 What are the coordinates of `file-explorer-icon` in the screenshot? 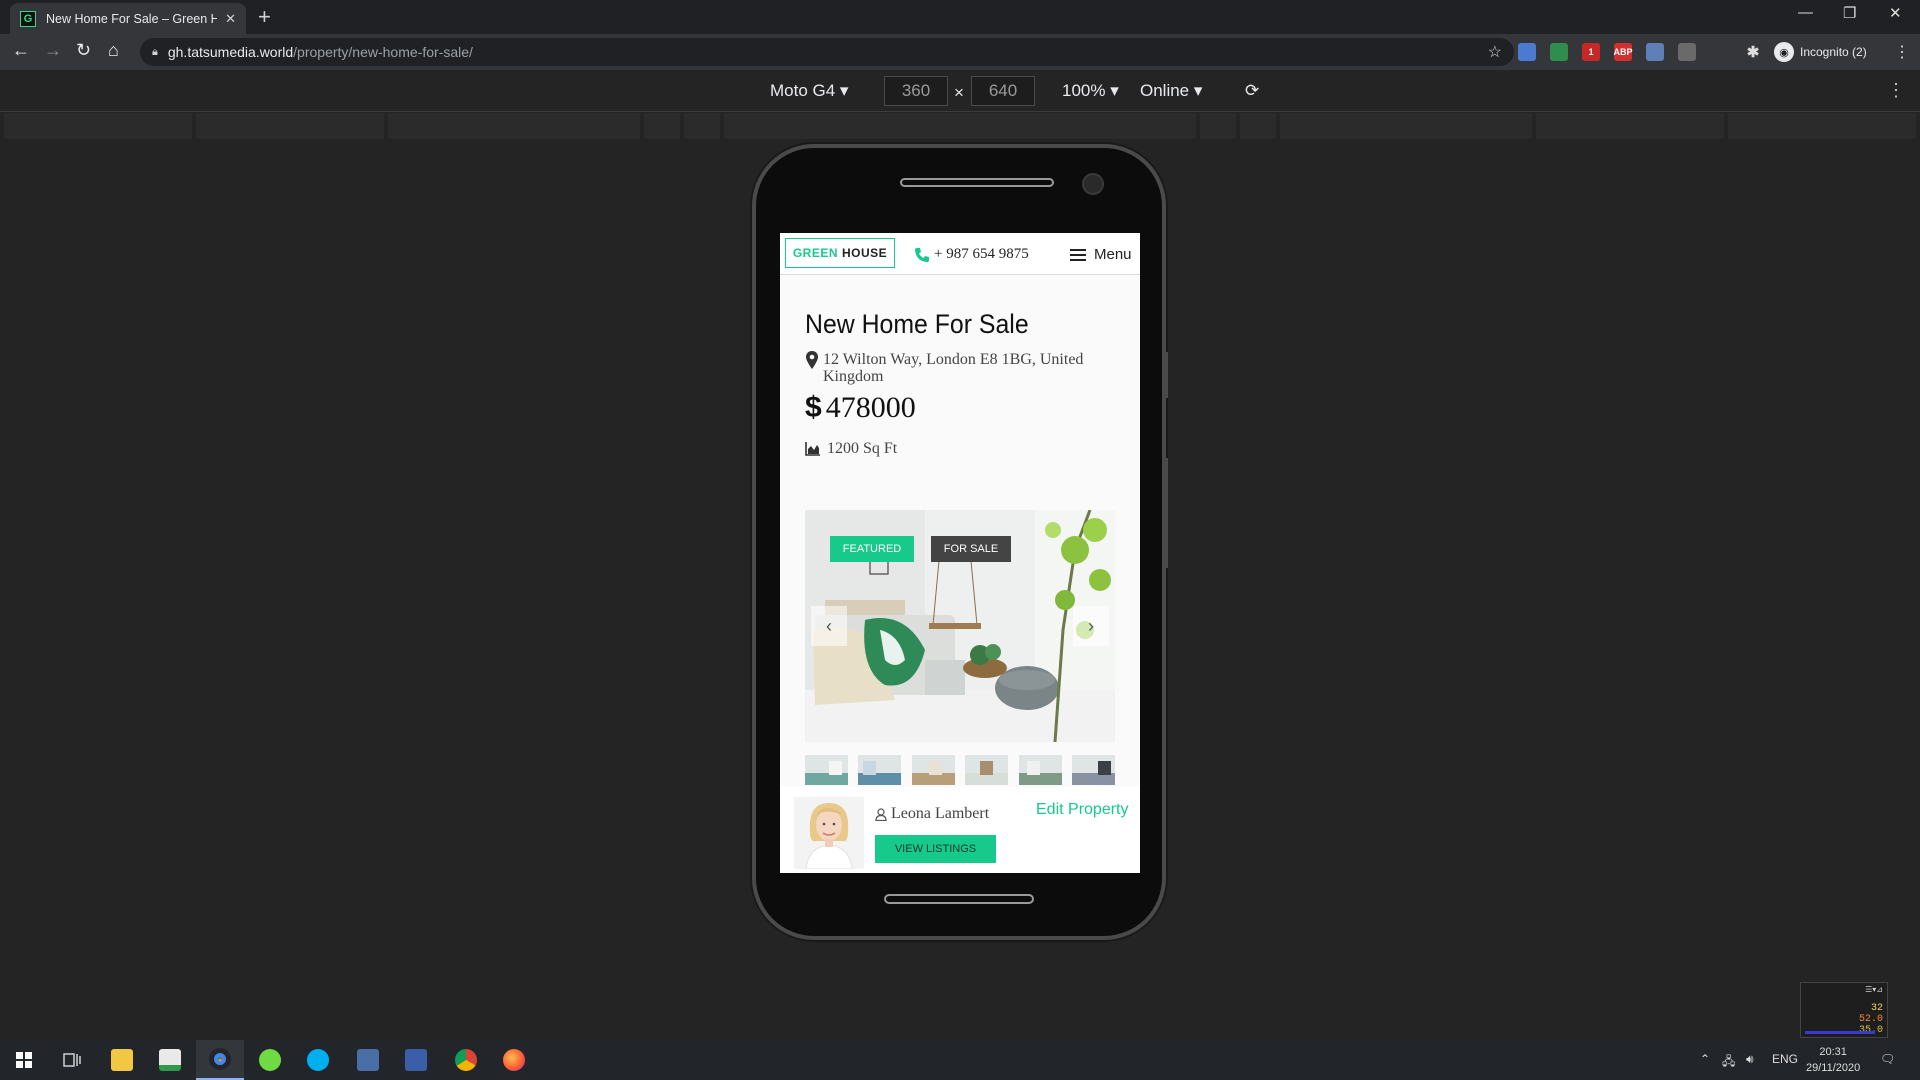 It's located at (122, 1060).